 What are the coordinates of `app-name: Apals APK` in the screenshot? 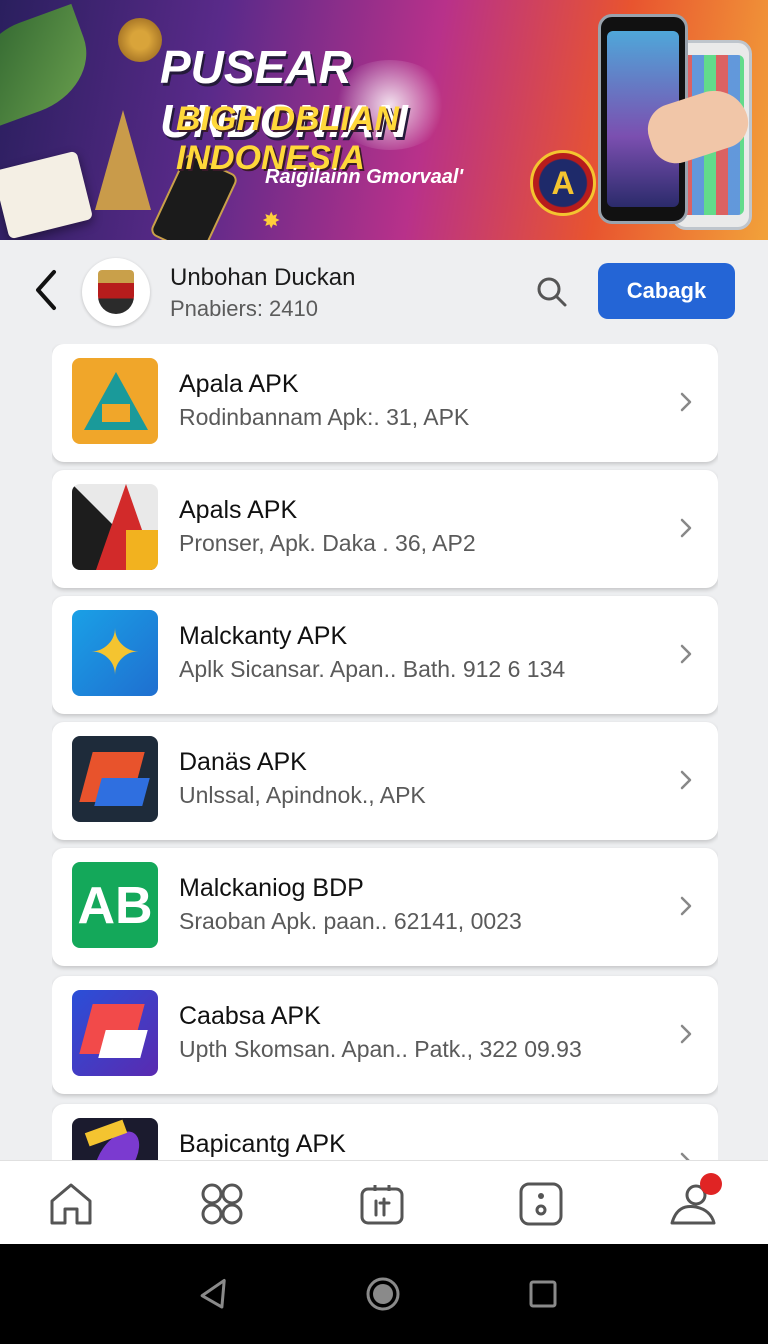 It's located at (238, 510).